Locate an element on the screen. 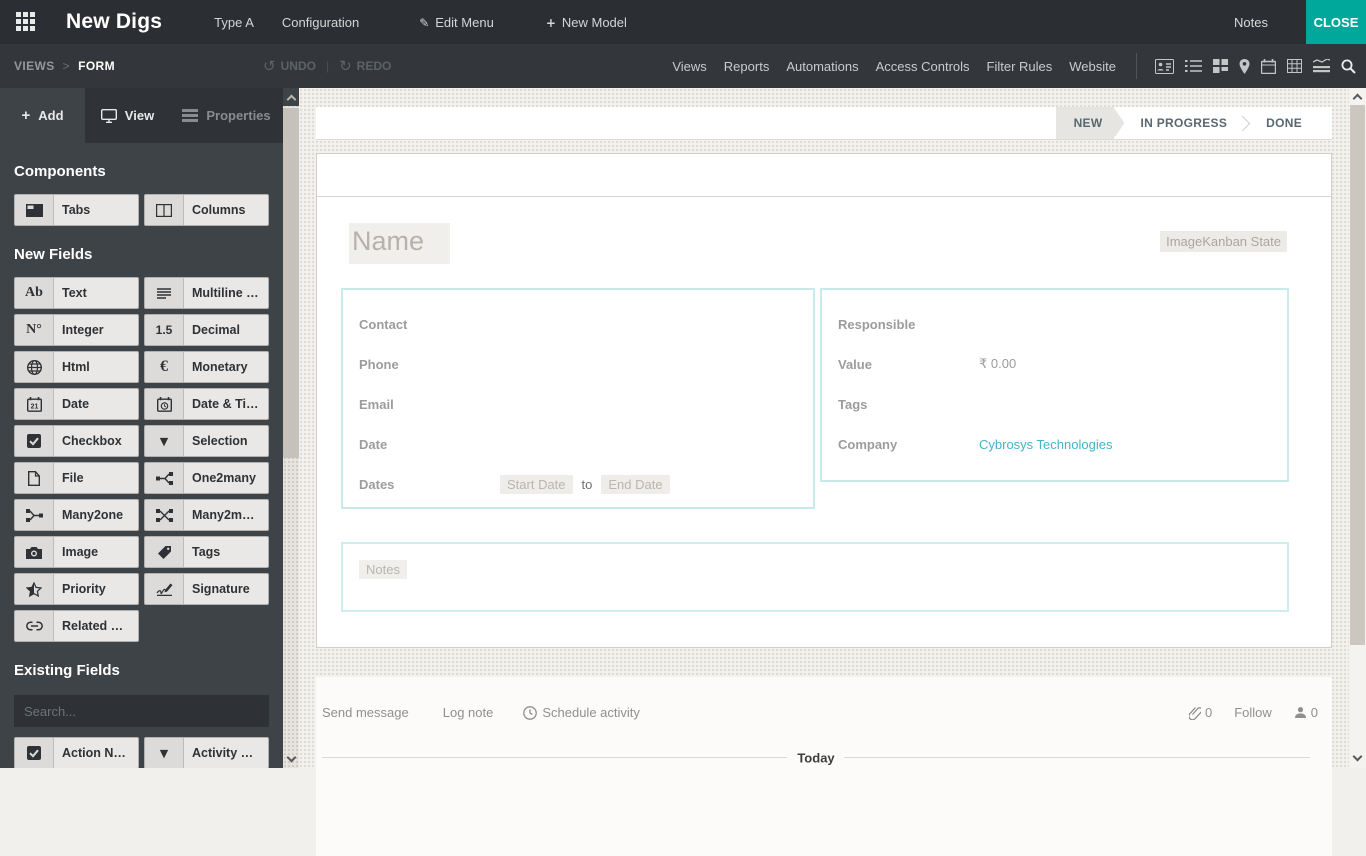  field-button-image: Image is located at coordinates (76, 552).